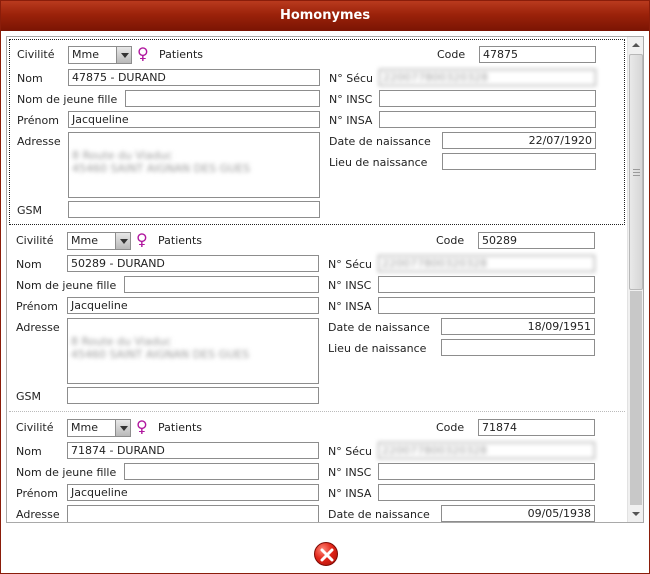 Image resolution: width=650 pixels, height=574 pixels. I want to click on dialog-footer, so click(325, 550).